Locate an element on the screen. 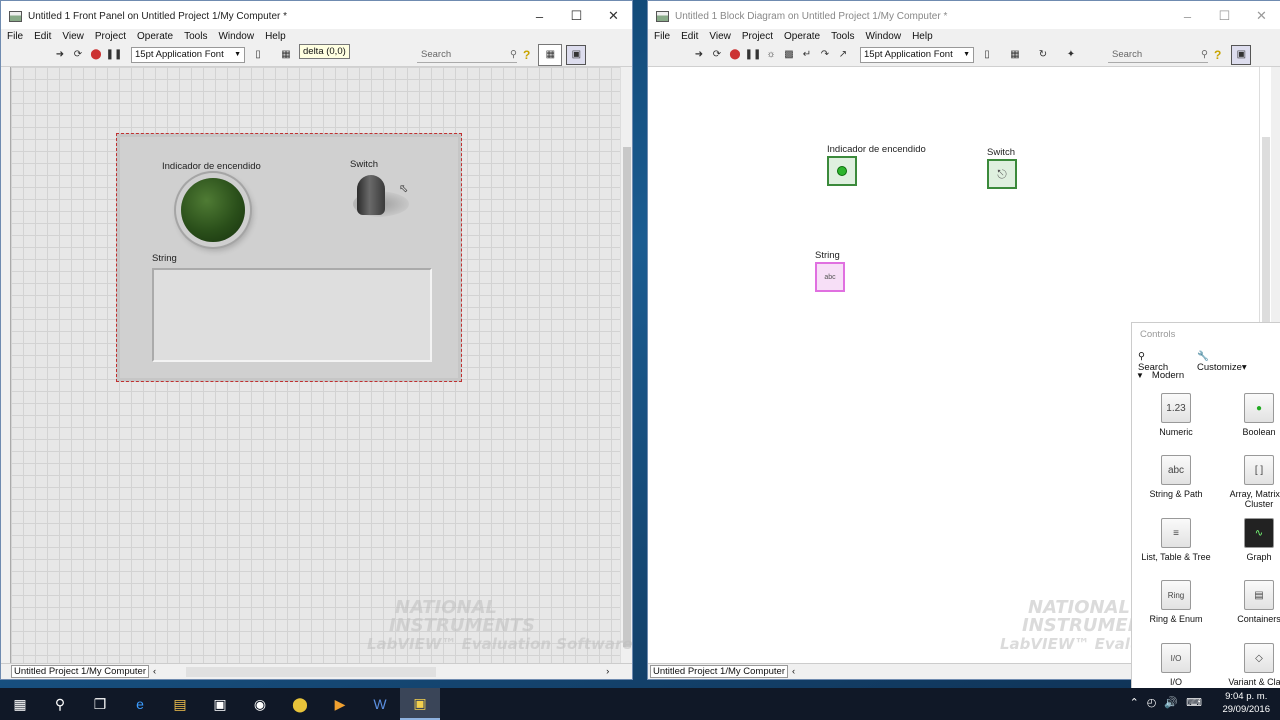 Image resolution: width=1280 pixels, height=720 pixels. palette-item-graph: ∿ Graph is located at coordinates (1252, 540).